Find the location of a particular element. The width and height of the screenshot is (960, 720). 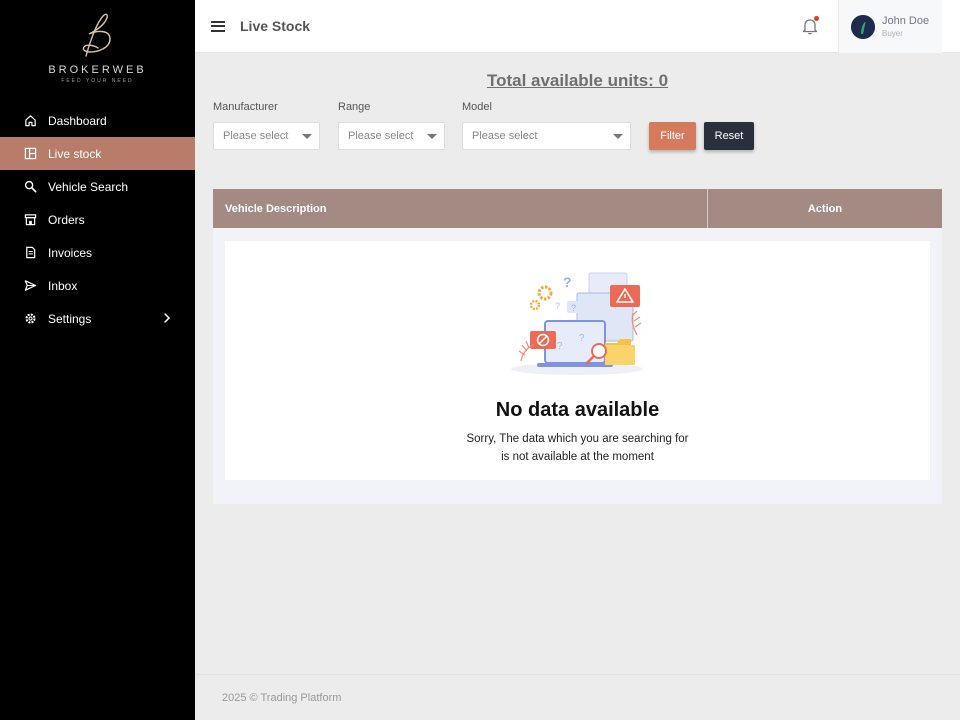

sidebar-item-orders: Orders is located at coordinates (97, 219).